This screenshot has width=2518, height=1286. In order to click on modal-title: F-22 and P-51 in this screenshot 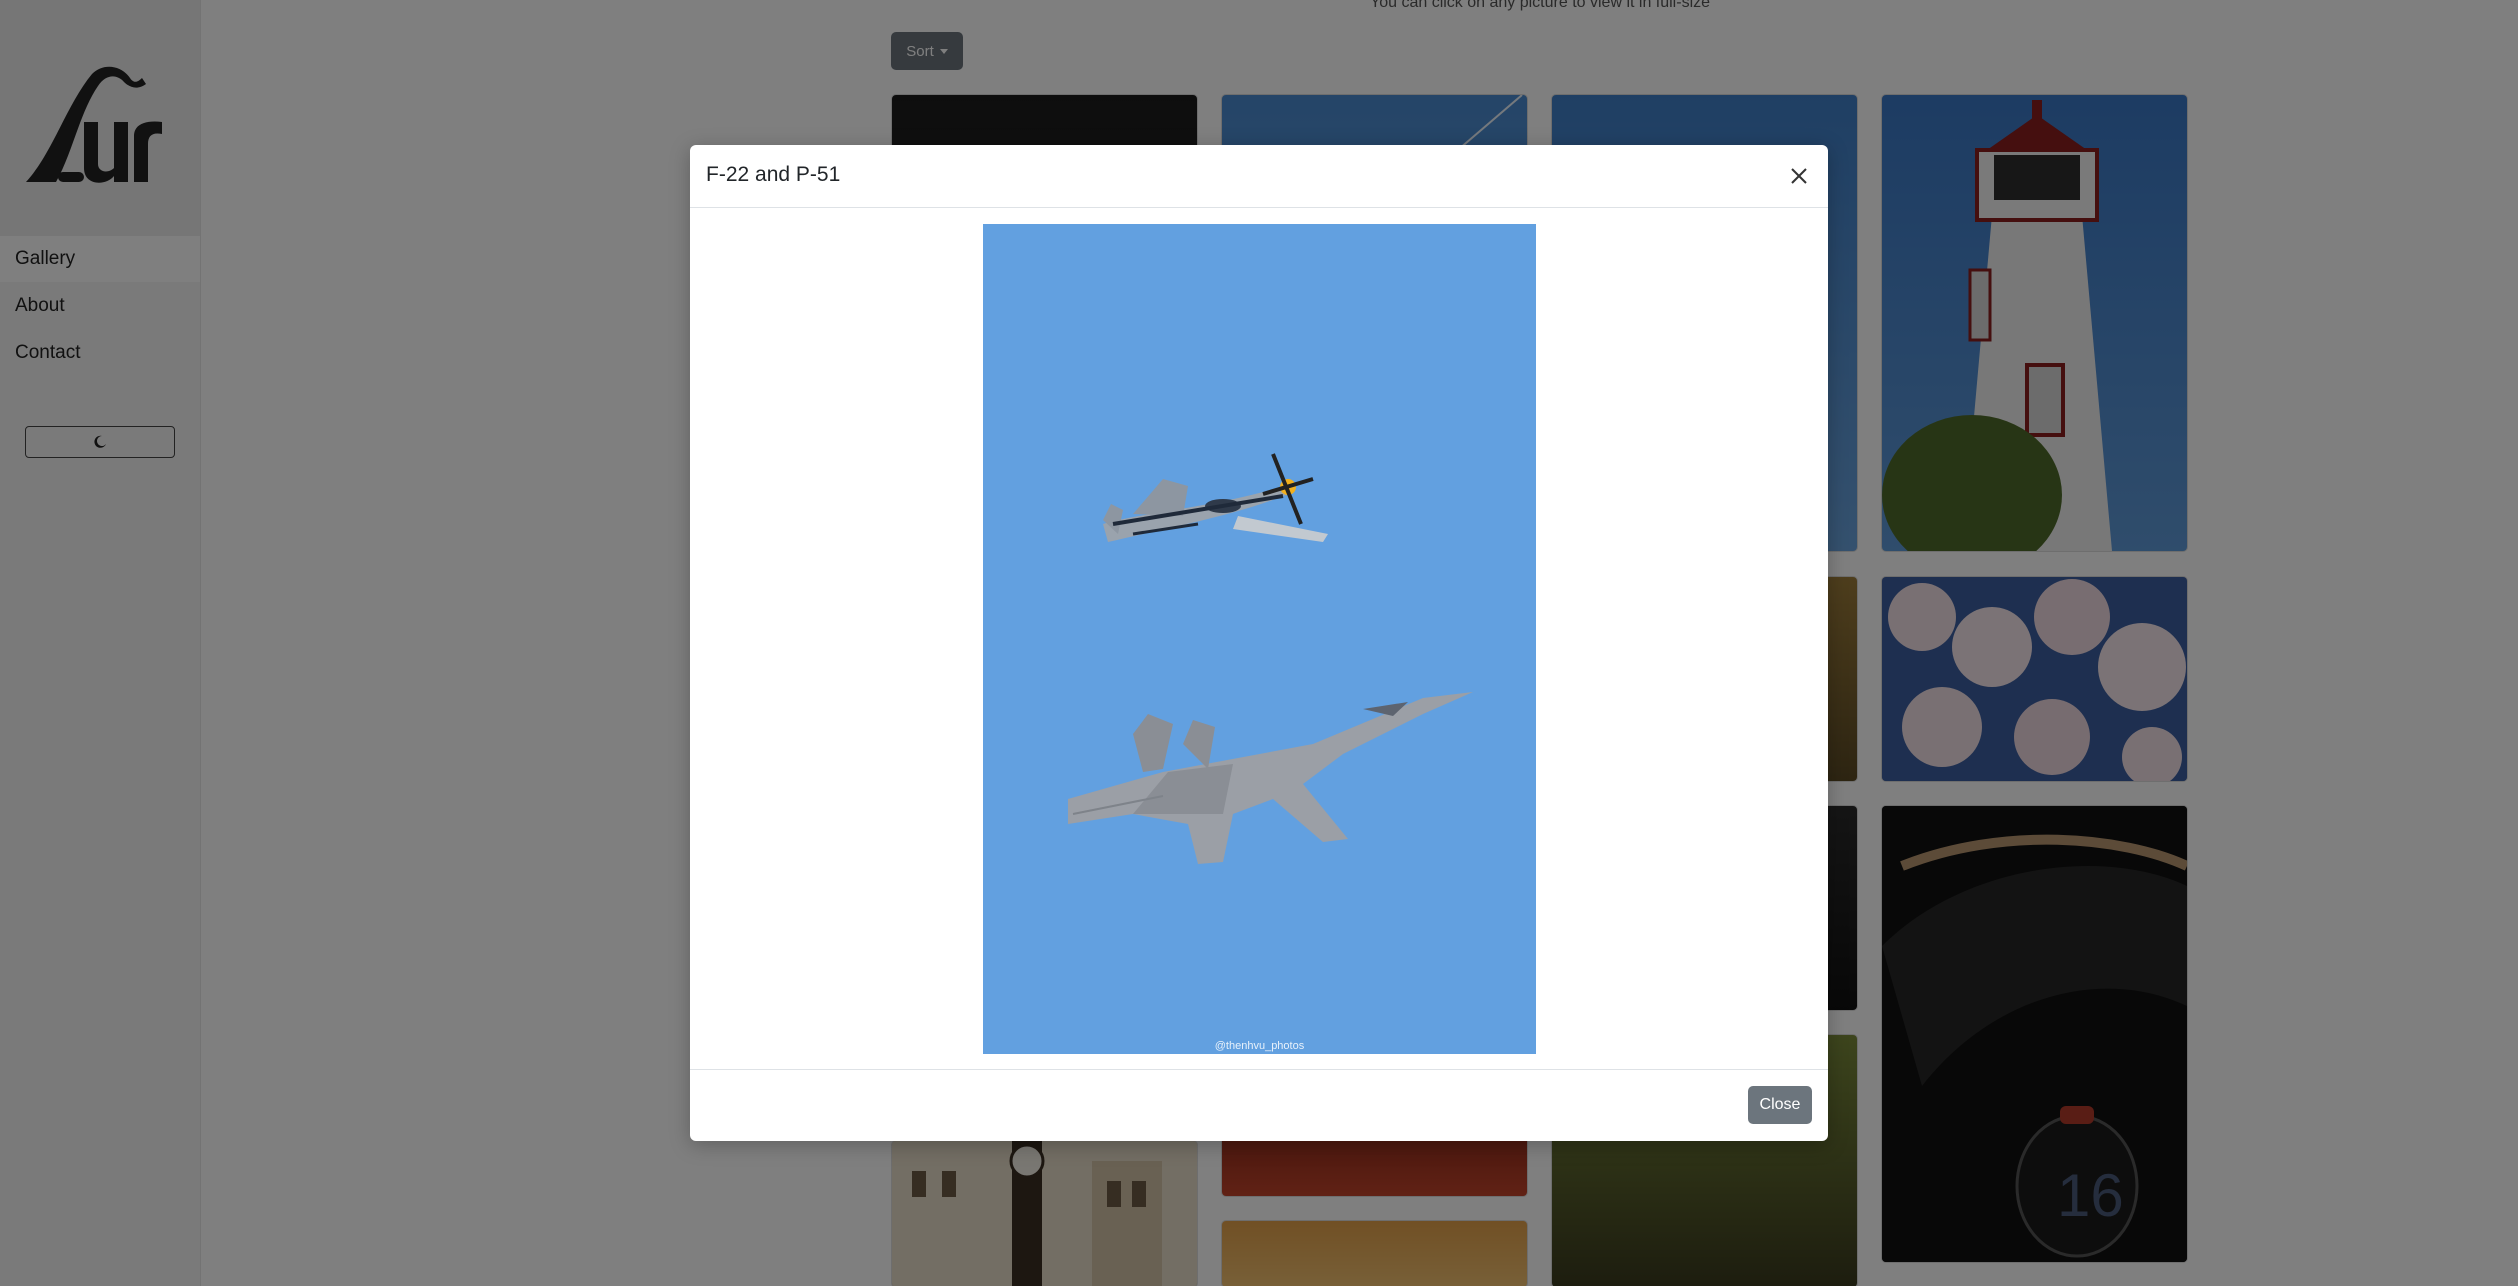, I will do `click(773, 174)`.